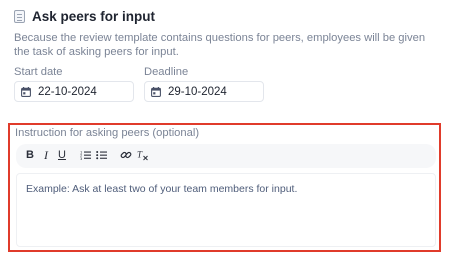 Image resolution: width=450 pixels, height=262 pixels. Describe the element at coordinates (101, 155) in the screenshot. I see `bullet-list-icon` at that location.